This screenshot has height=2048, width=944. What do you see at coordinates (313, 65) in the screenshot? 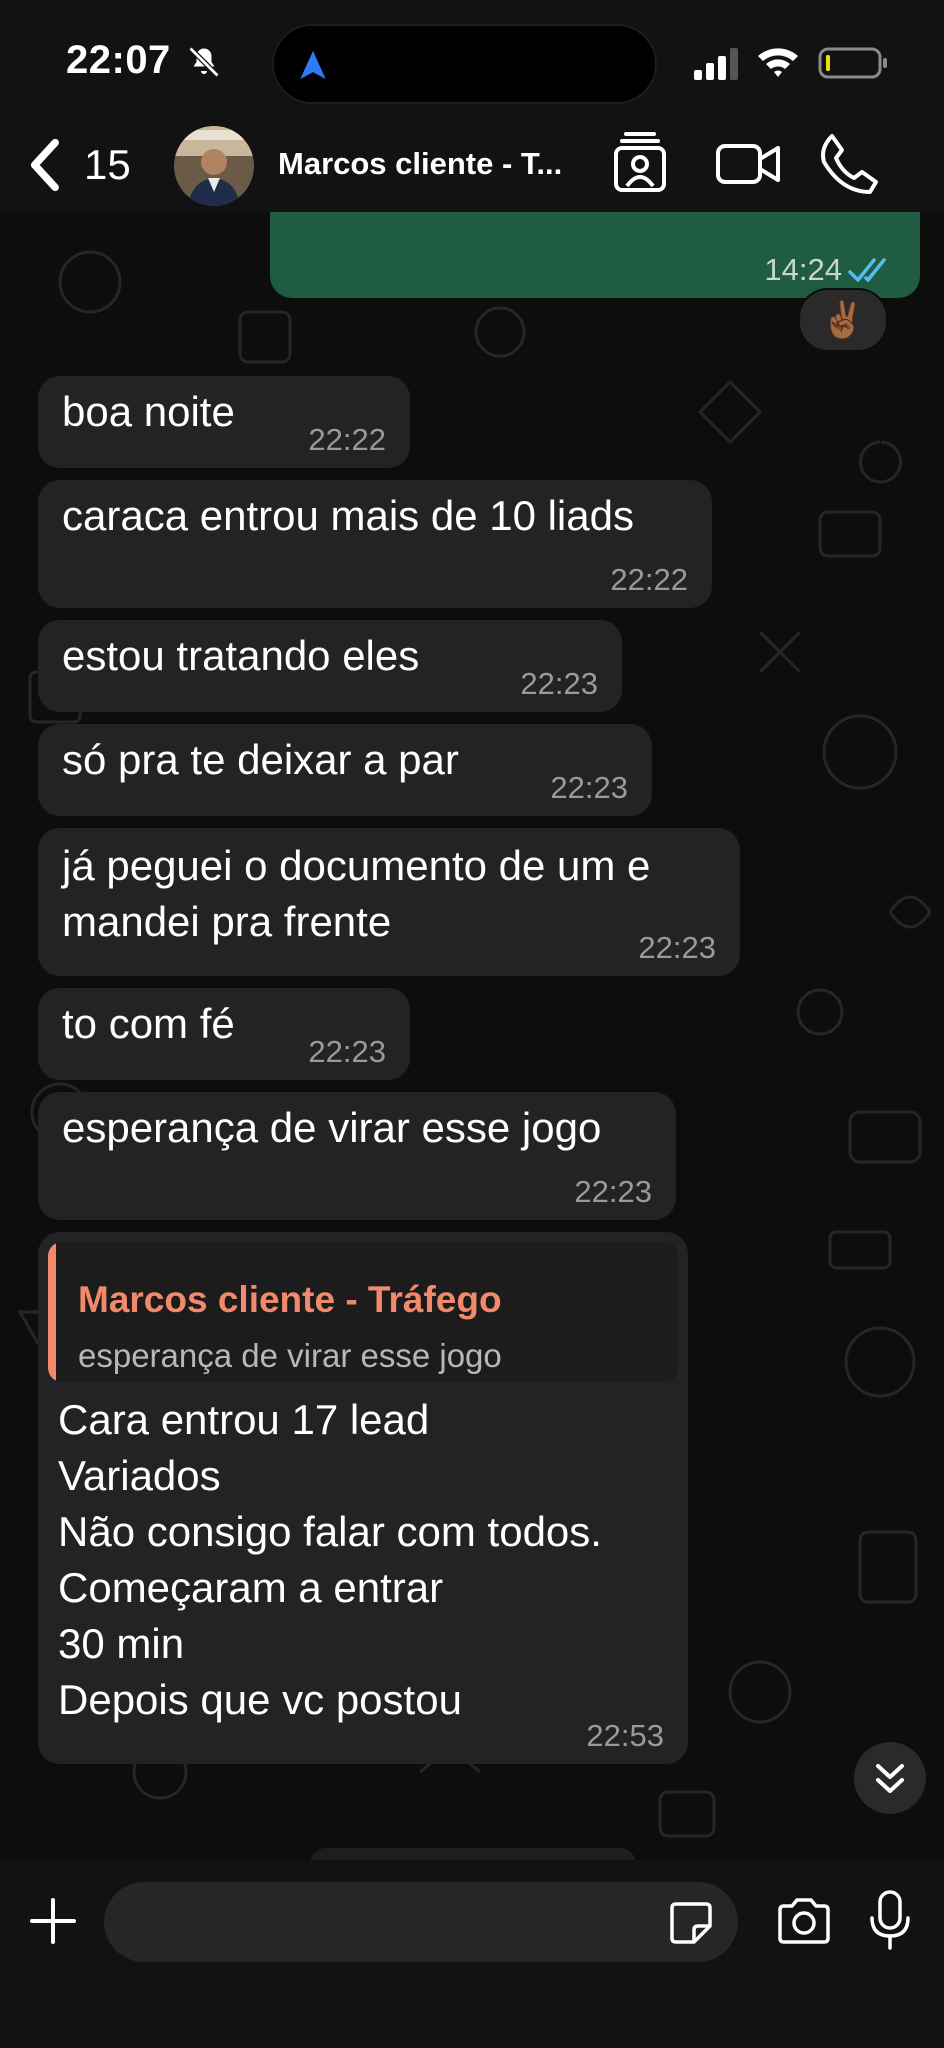
I see `location-arrow-icon` at bounding box center [313, 65].